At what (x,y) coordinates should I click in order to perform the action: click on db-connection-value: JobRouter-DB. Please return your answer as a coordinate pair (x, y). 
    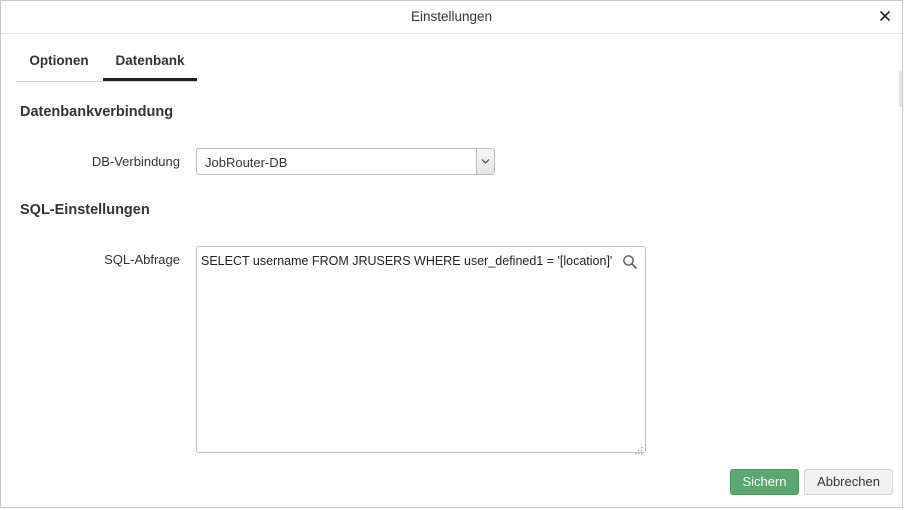
    Looking at the image, I should click on (246, 162).